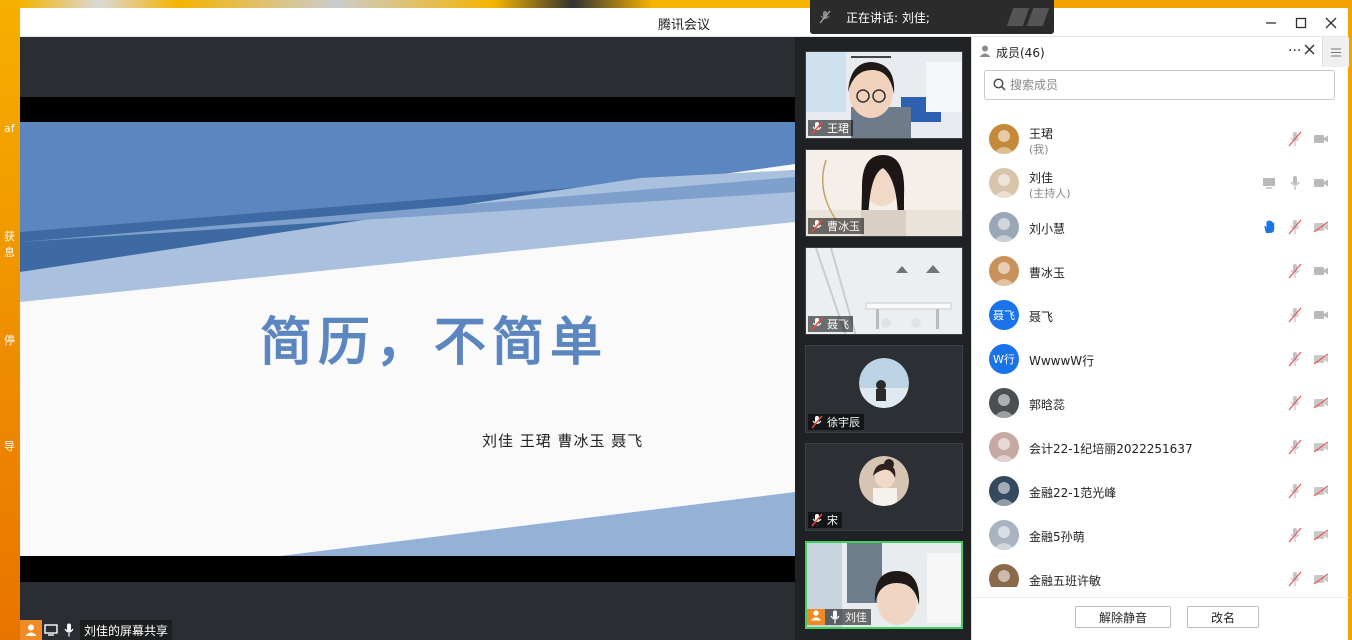 The width and height of the screenshot is (1352, 640). I want to click on microphone-icon, so click(1295, 183).